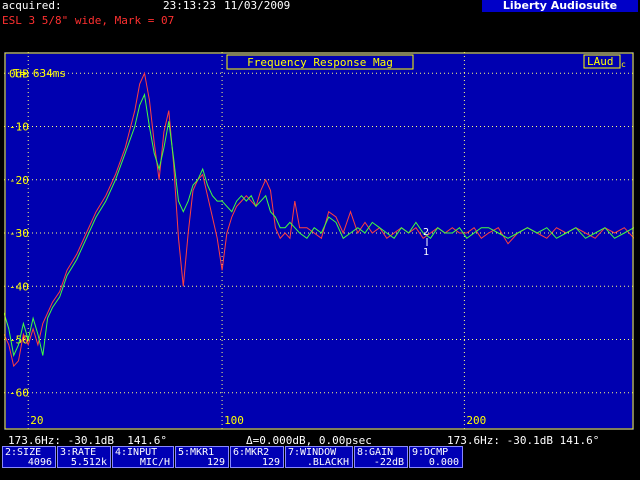  Describe the element at coordinates (234, 420) in the screenshot. I see `x-tick-label: 100` at that location.